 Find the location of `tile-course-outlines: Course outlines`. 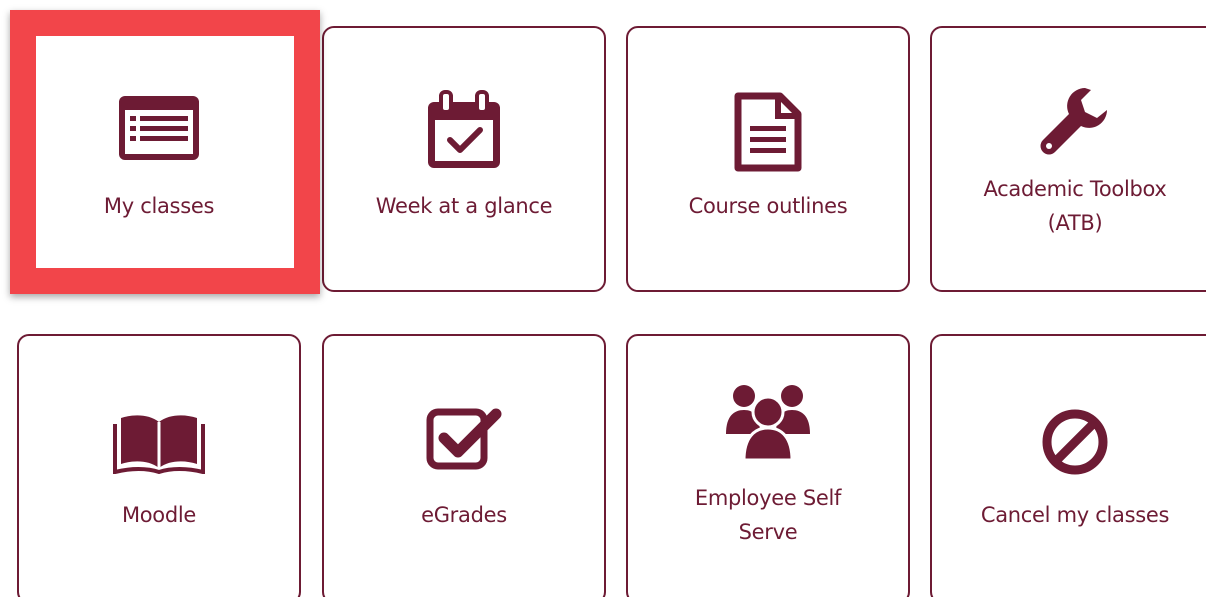

tile-course-outlines: Course outlines is located at coordinates (768, 159).